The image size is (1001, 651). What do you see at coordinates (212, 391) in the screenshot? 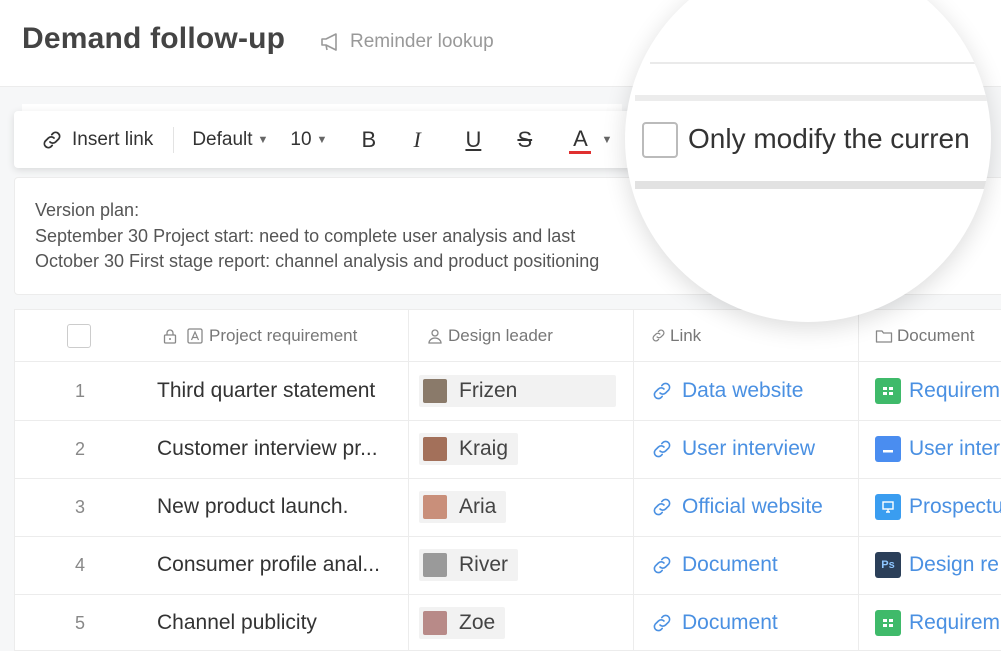
I see `requirement-cell: Third quarter statement` at bounding box center [212, 391].